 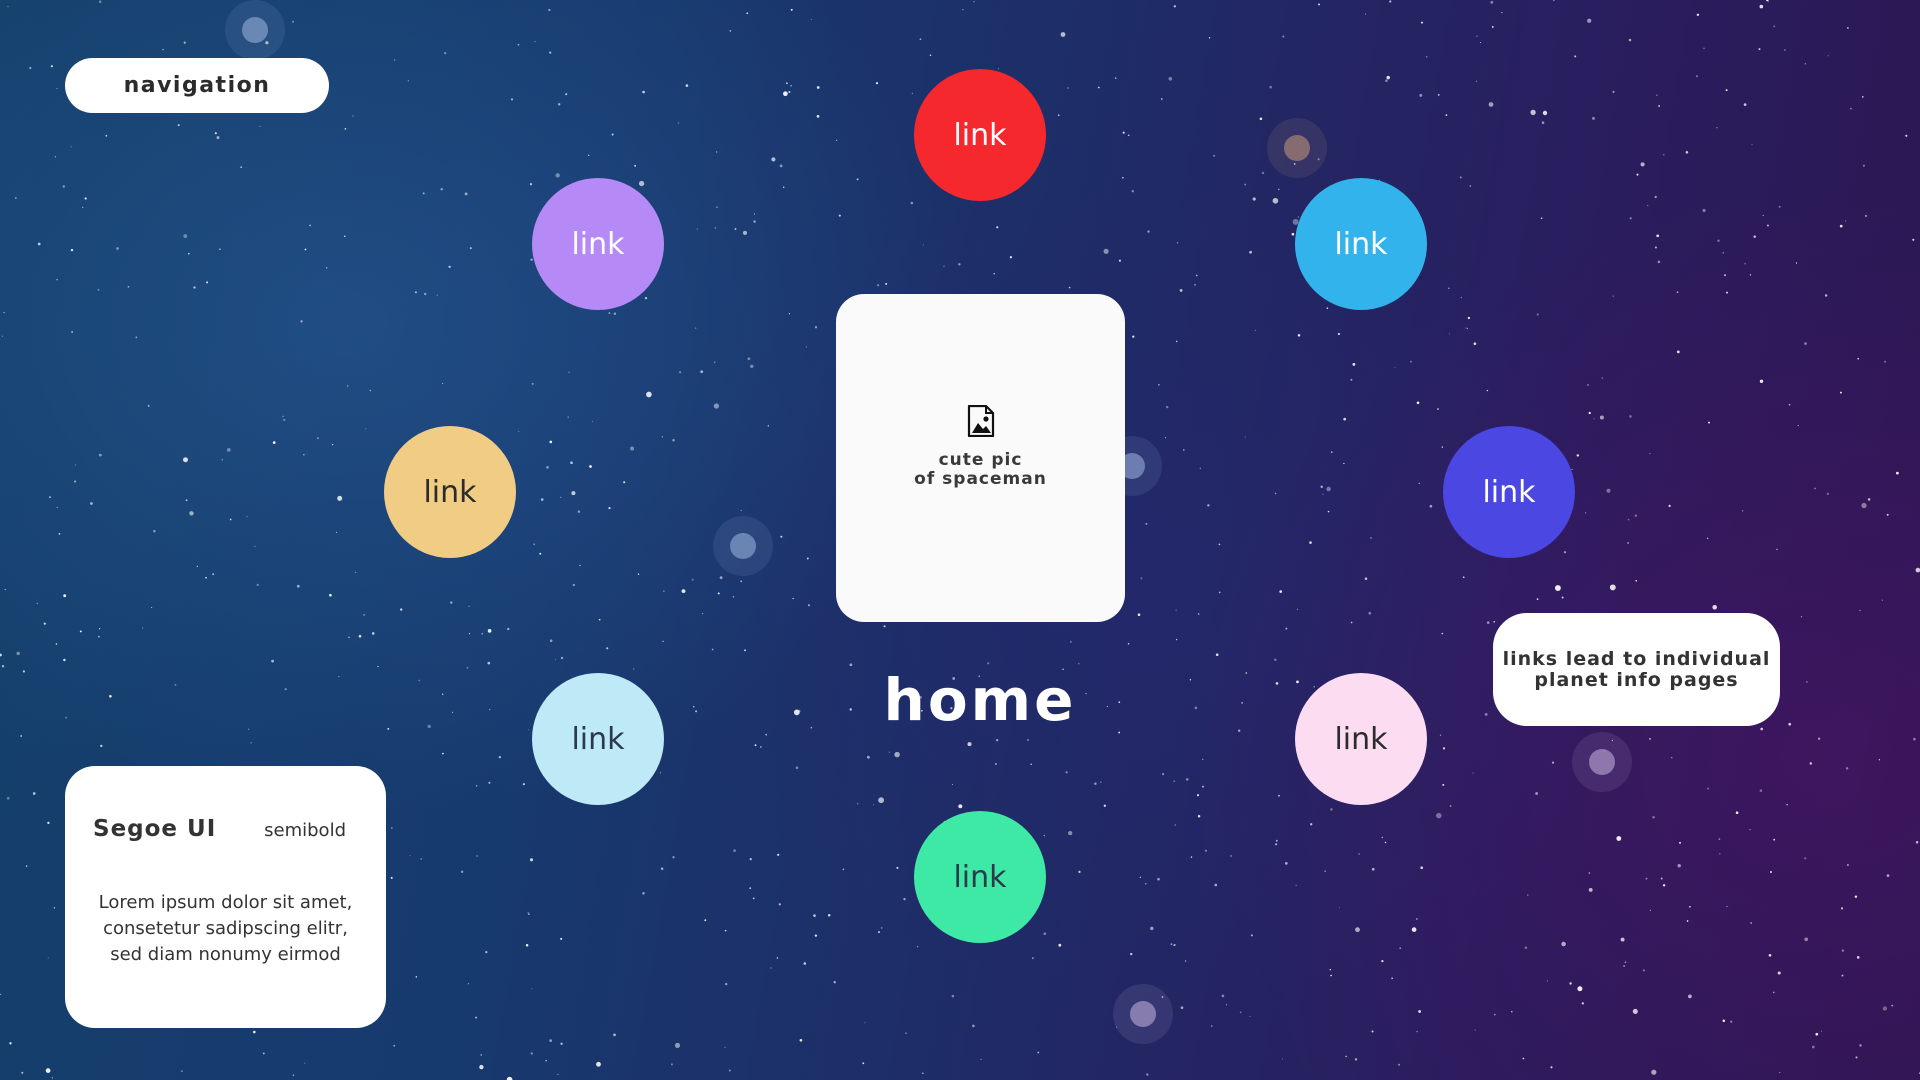 I want to click on planet-link-bottom: link, so click(x=980, y=877).